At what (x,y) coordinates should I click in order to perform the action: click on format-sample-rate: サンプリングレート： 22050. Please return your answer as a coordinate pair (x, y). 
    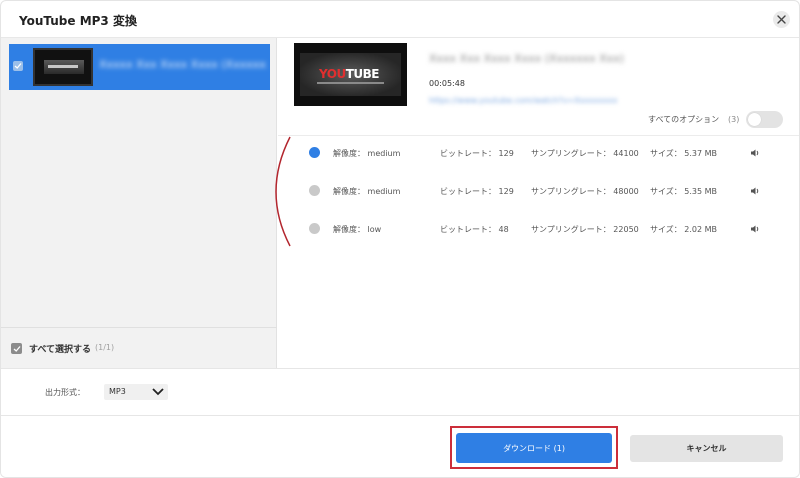
    Looking at the image, I should click on (585, 229).